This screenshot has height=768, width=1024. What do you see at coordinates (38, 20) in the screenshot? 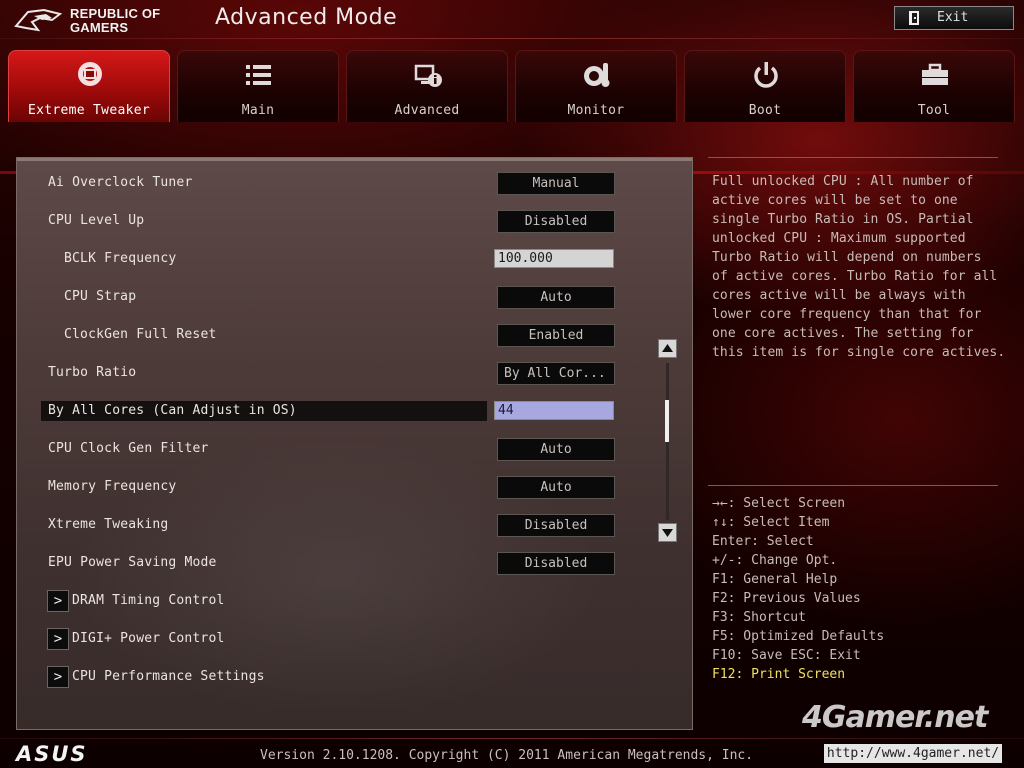
I see `rog-eye-icon` at bounding box center [38, 20].